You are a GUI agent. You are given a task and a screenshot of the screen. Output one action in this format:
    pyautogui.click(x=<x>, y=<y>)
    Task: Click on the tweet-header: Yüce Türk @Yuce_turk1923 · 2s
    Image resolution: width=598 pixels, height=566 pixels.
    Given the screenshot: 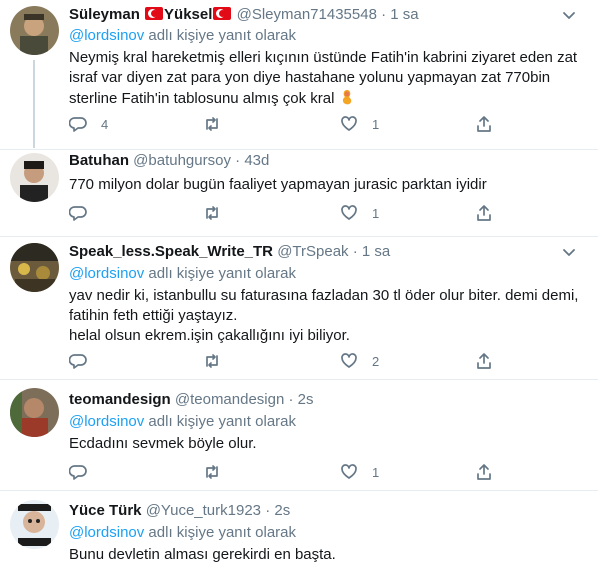 What is the action you would take?
    pyautogui.click(x=179, y=511)
    